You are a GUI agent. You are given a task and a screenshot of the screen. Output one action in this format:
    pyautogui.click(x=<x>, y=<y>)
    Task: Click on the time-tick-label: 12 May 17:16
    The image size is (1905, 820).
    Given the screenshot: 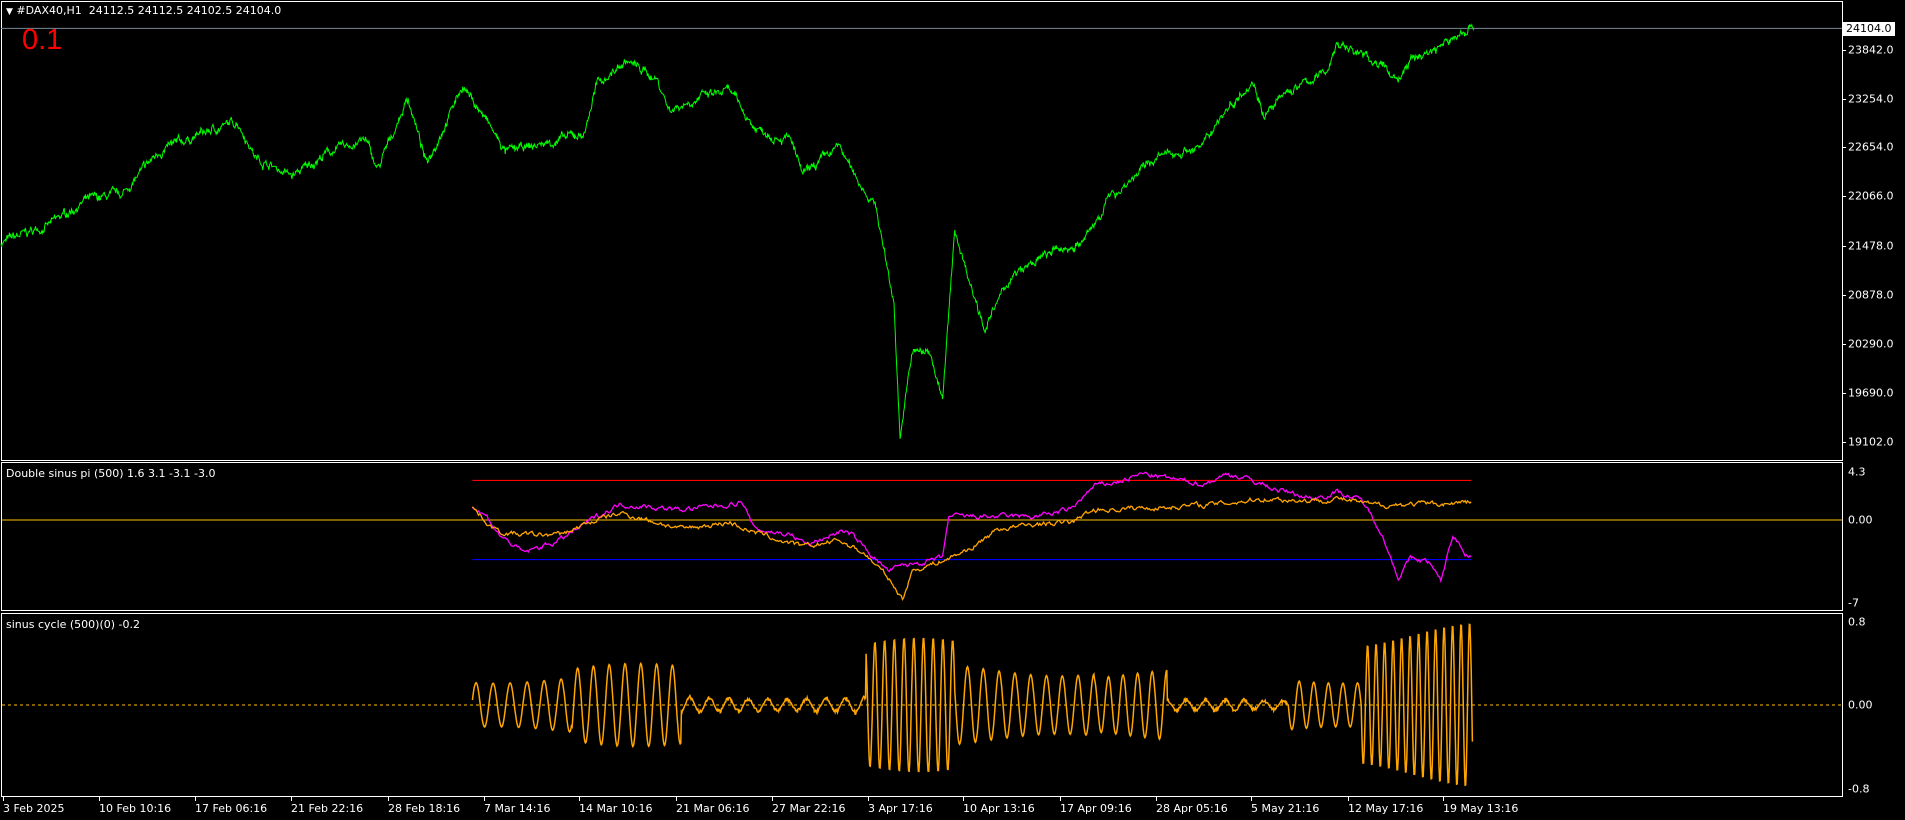 What is the action you would take?
    pyautogui.click(x=1386, y=808)
    